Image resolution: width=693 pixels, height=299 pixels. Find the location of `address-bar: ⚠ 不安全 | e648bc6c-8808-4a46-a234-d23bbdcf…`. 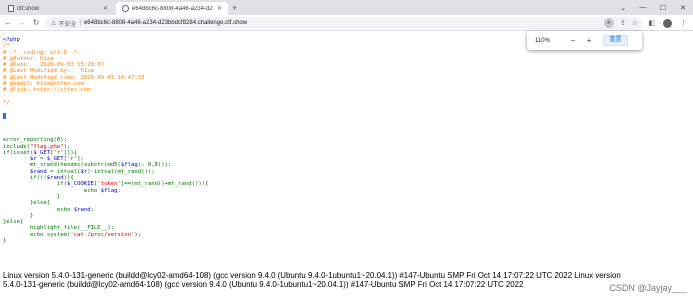

address-bar: ⚠ 不安全 | e648bc6c-8808-4a46-a234-d23bbdcf… is located at coordinates (343, 23).